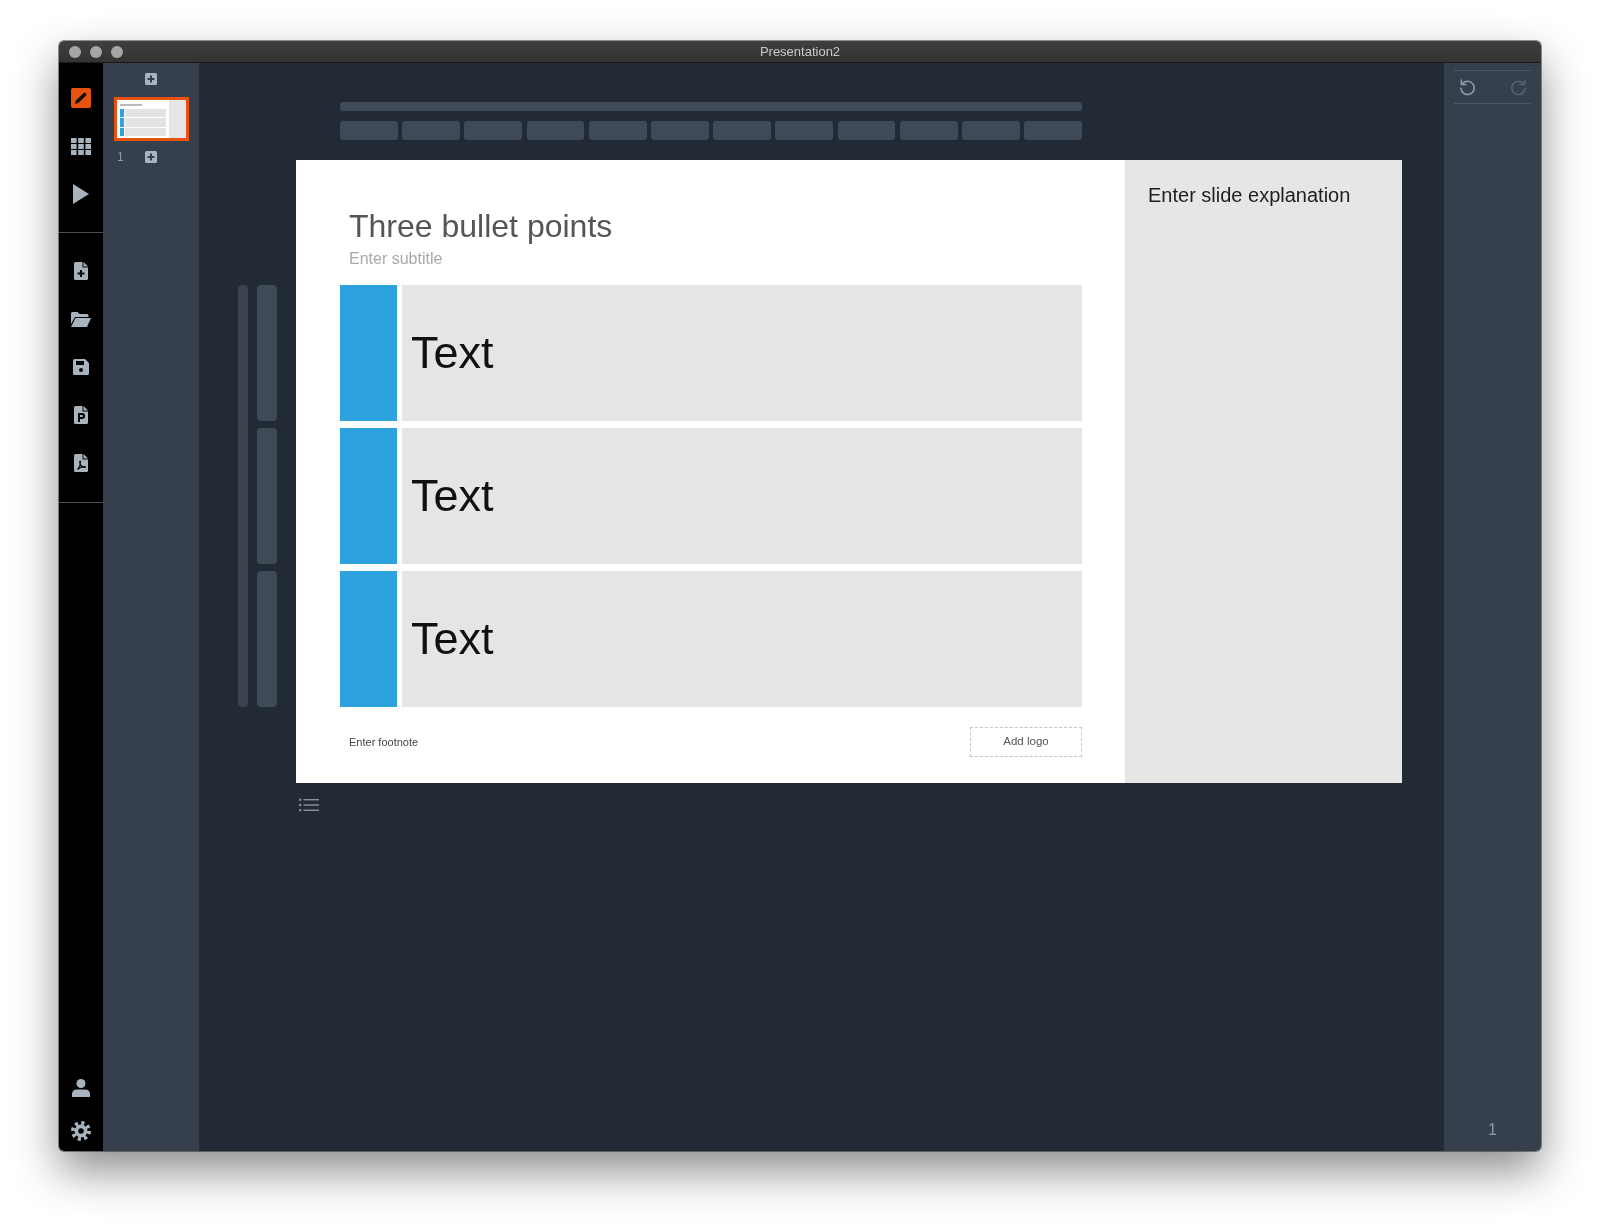 The height and width of the screenshot is (1231, 1600). Describe the element at coordinates (1492, 1130) in the screenshot. I see `page-number: 1` at that location.